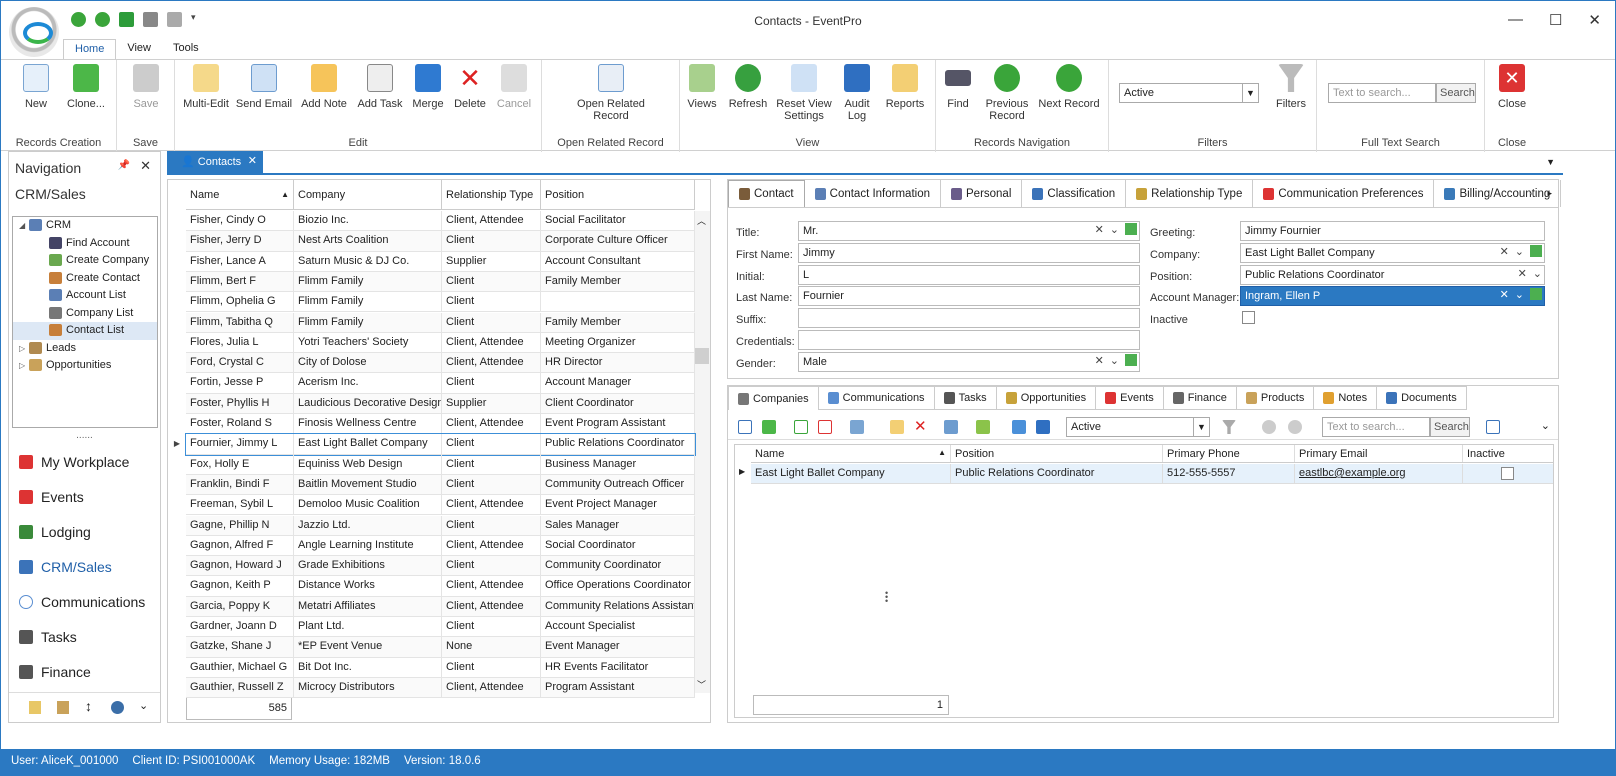 The width and height of the screenshot is (1616, 776). What do you see at coordinates (24, 225) in the screenshot?
I see `expand-icon: ◢` at bounding box center [24, 225].